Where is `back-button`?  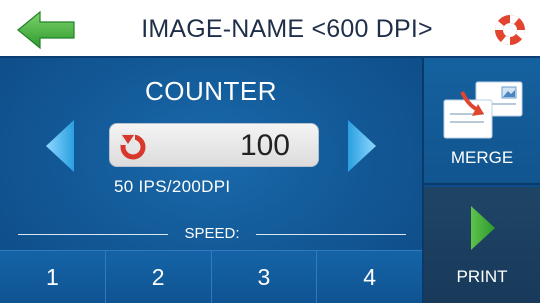 back-button is located at coordinates (48, 30).